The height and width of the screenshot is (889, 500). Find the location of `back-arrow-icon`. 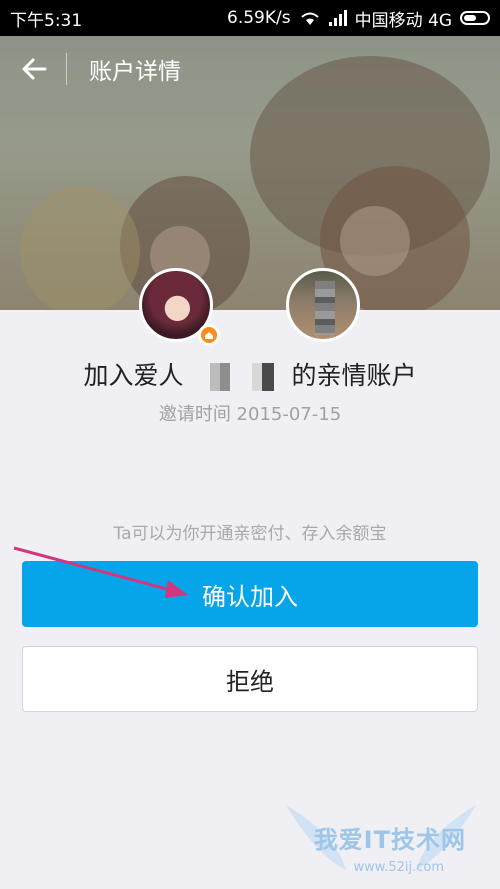

back-arrow-icon is located at coordinates (34, 69).